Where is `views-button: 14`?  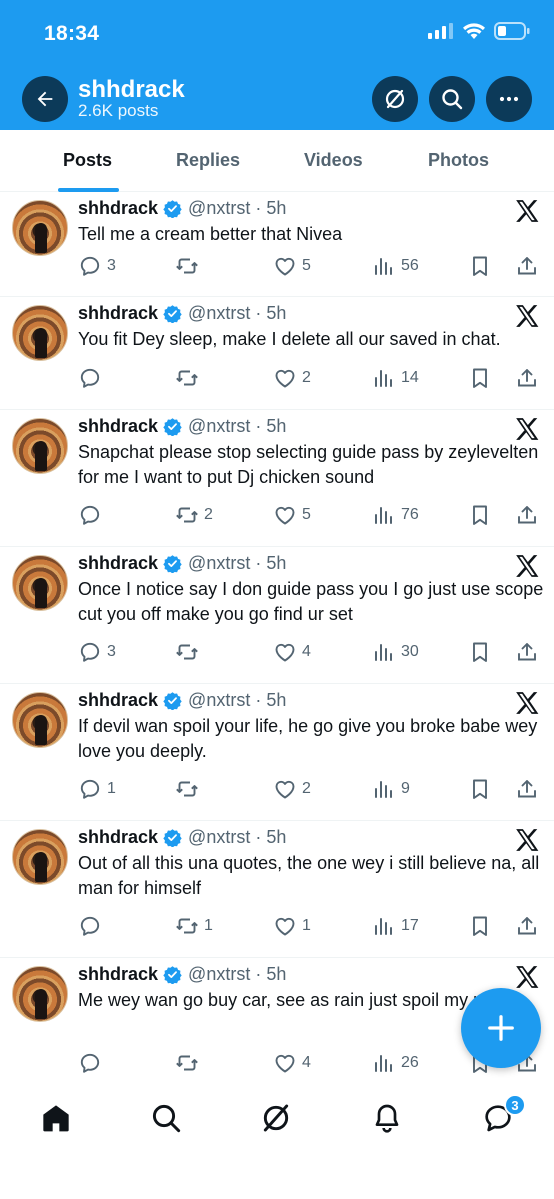
views-button: 14 is located at coordinates (395, 378).